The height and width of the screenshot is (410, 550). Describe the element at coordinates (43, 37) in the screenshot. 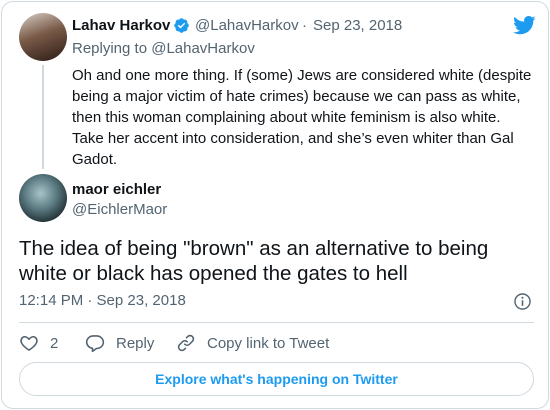

I see `lahav-harkov-avatar` at that location.